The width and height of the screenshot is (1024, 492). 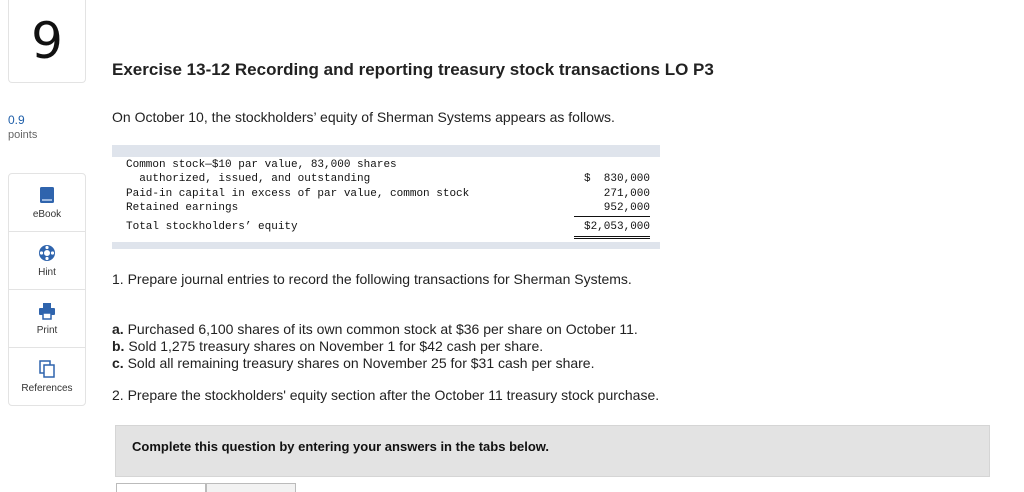 I want to click on row-retained-amount: 952,000, so click(x=626, y=208).